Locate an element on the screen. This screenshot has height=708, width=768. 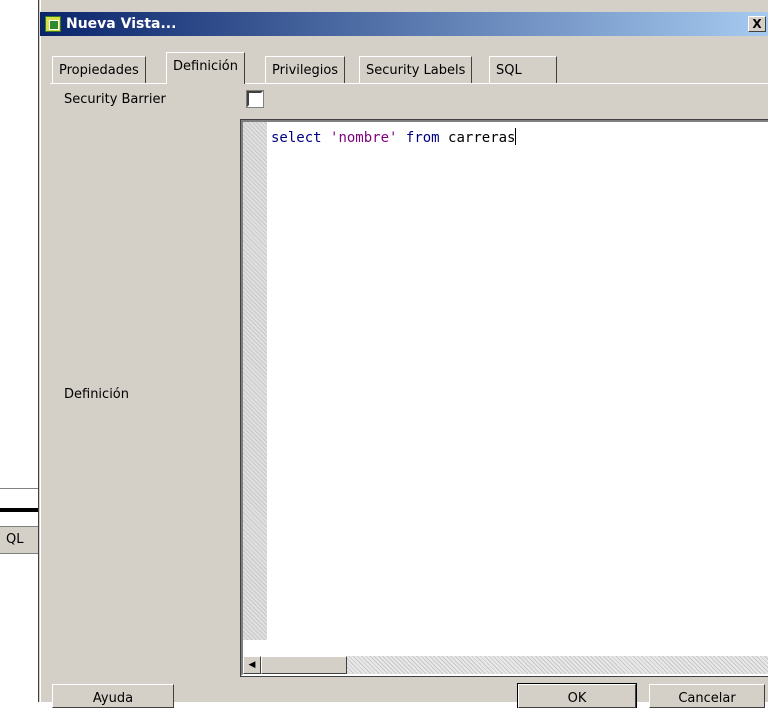
horizontal-scrollbar: ◀ ▶ is located at coordinates (505, 665).